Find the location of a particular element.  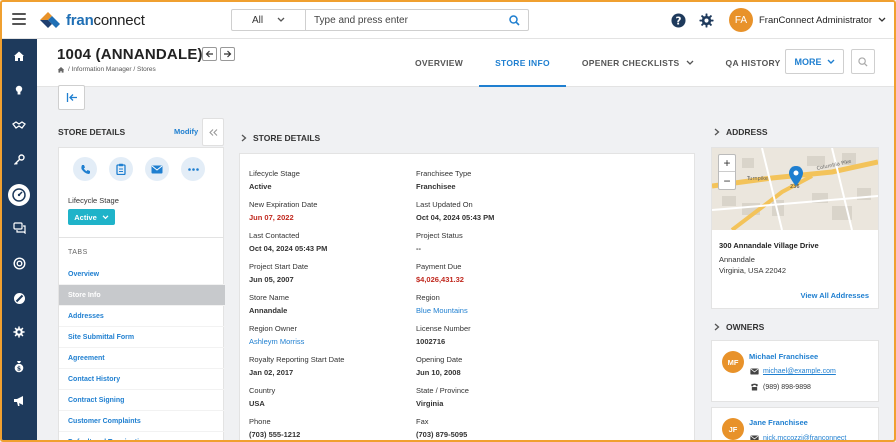

settings-button is located at coordinates (706, 20).